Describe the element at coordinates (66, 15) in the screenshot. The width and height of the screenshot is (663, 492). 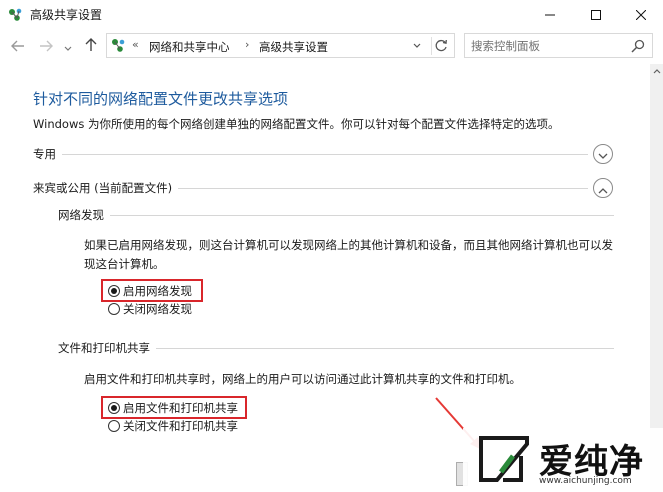
I see `window-title: 高级共享设置` at that location.